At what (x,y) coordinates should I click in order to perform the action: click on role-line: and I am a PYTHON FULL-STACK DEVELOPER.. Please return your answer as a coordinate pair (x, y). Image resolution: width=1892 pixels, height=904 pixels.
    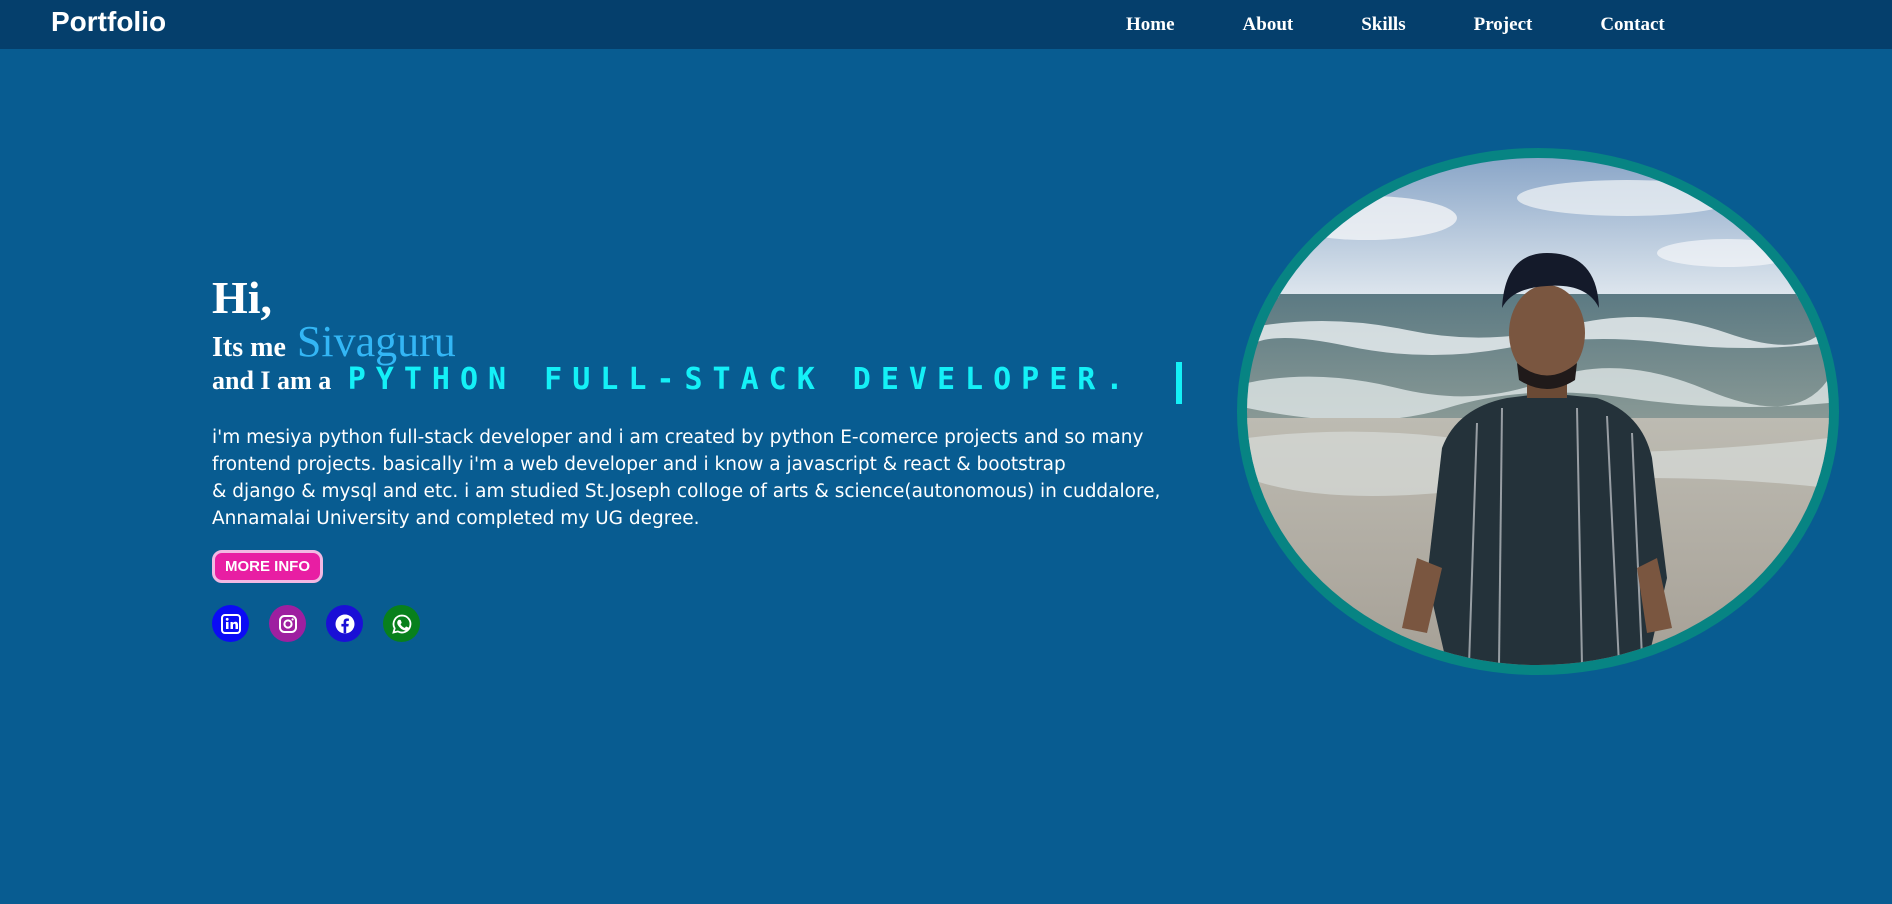
    Looking at the image, I should click on (697, 383).